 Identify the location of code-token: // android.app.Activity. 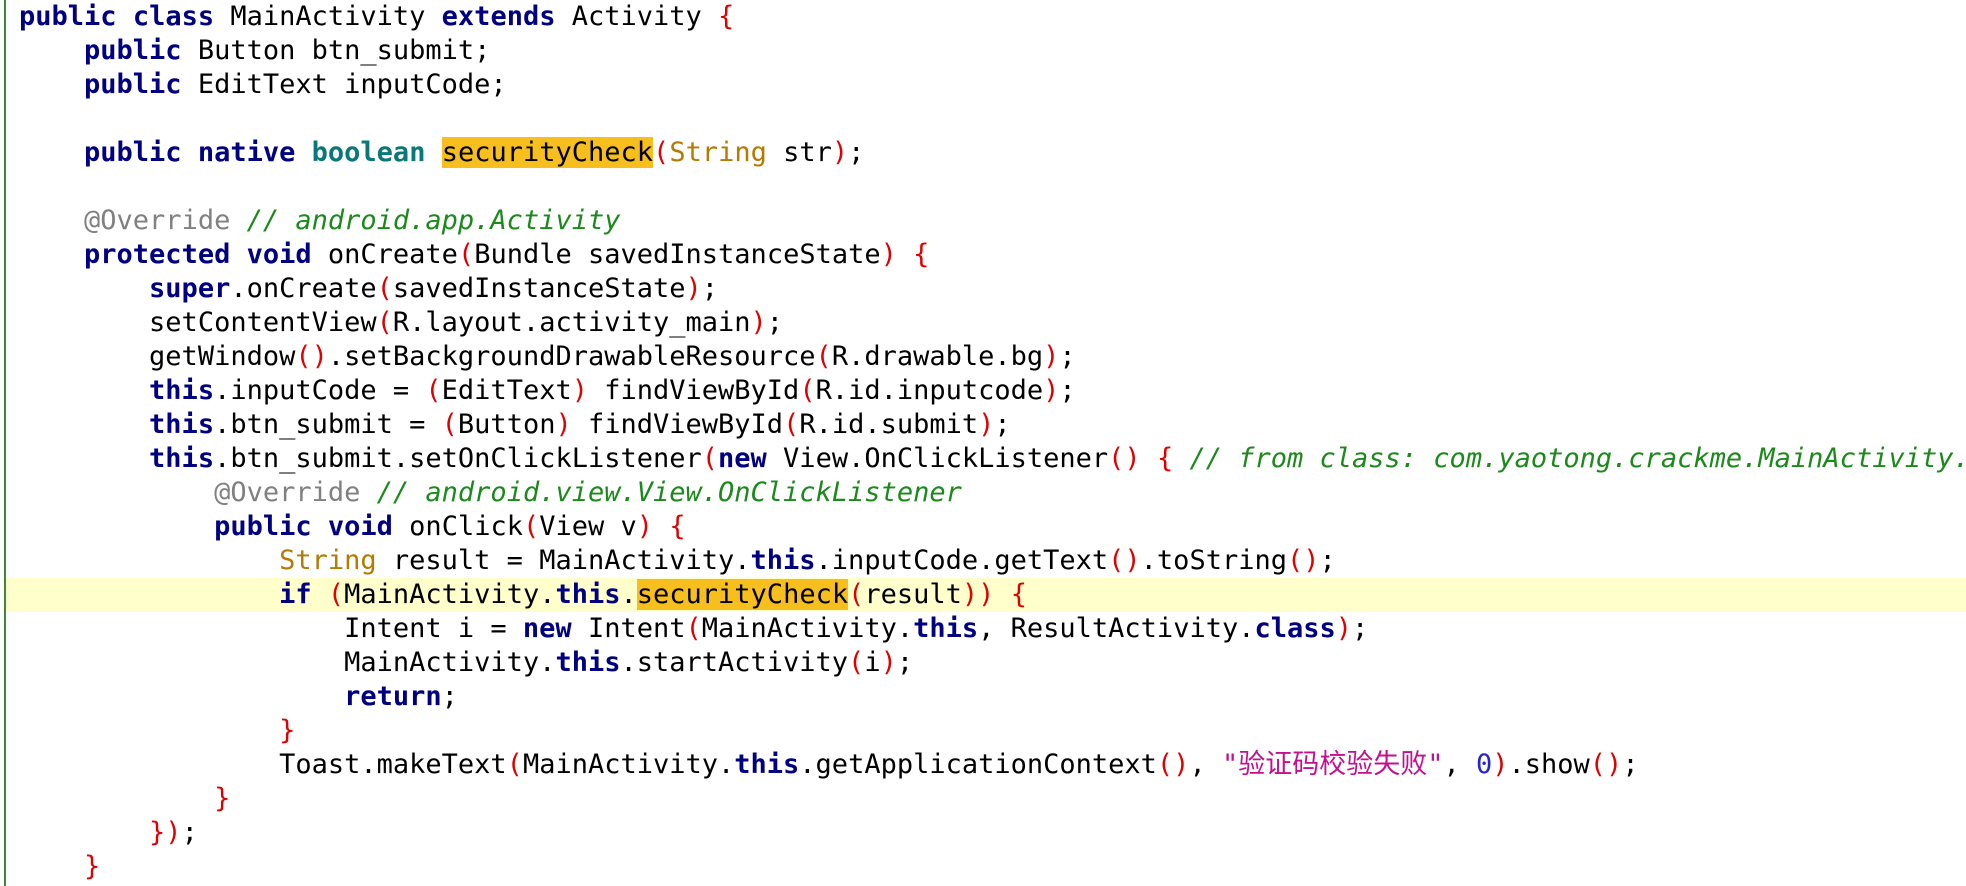
(425, 220).